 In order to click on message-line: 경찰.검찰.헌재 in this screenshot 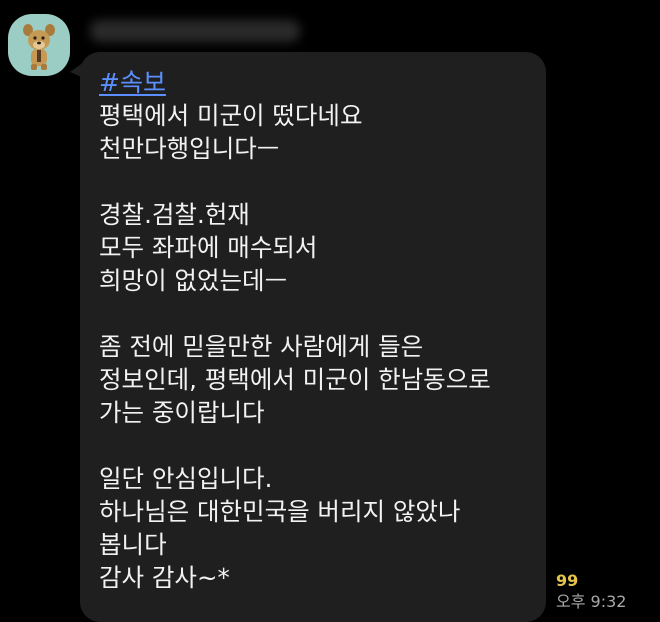, I will do `click(174, 214)`.